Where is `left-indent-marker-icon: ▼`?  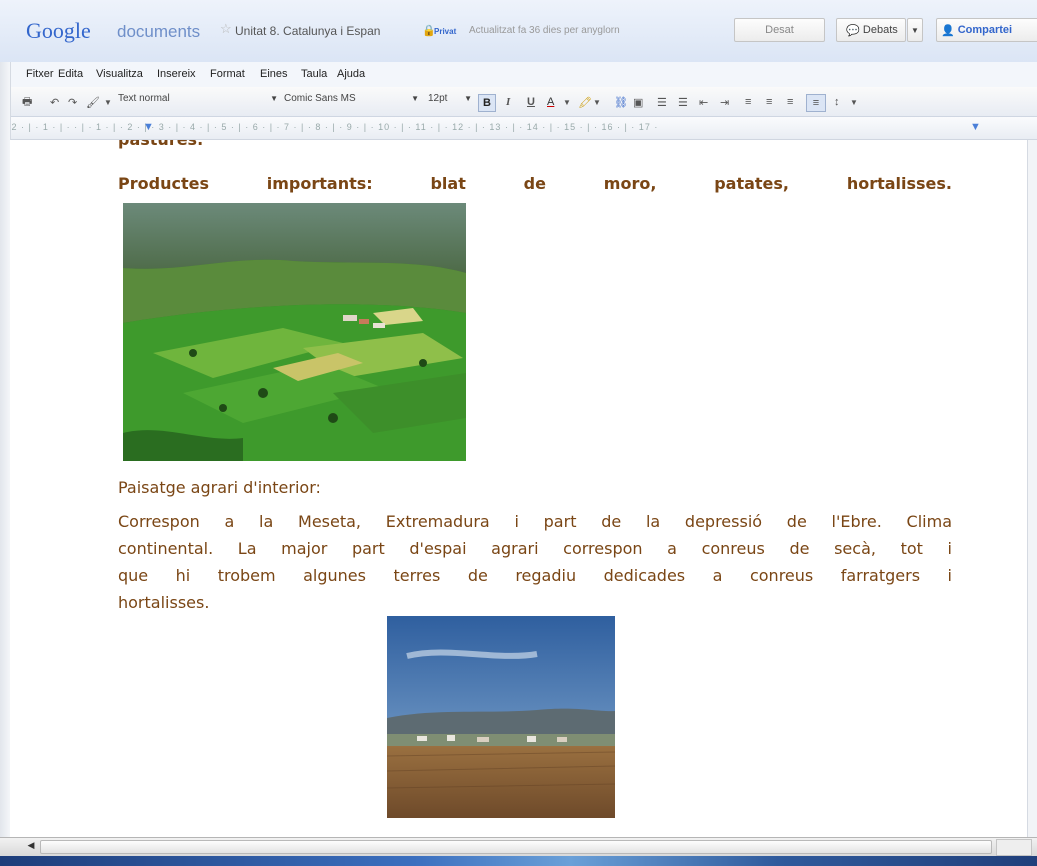
left-indent-marker-icon: ▼ is located at coordinates (148, 127).